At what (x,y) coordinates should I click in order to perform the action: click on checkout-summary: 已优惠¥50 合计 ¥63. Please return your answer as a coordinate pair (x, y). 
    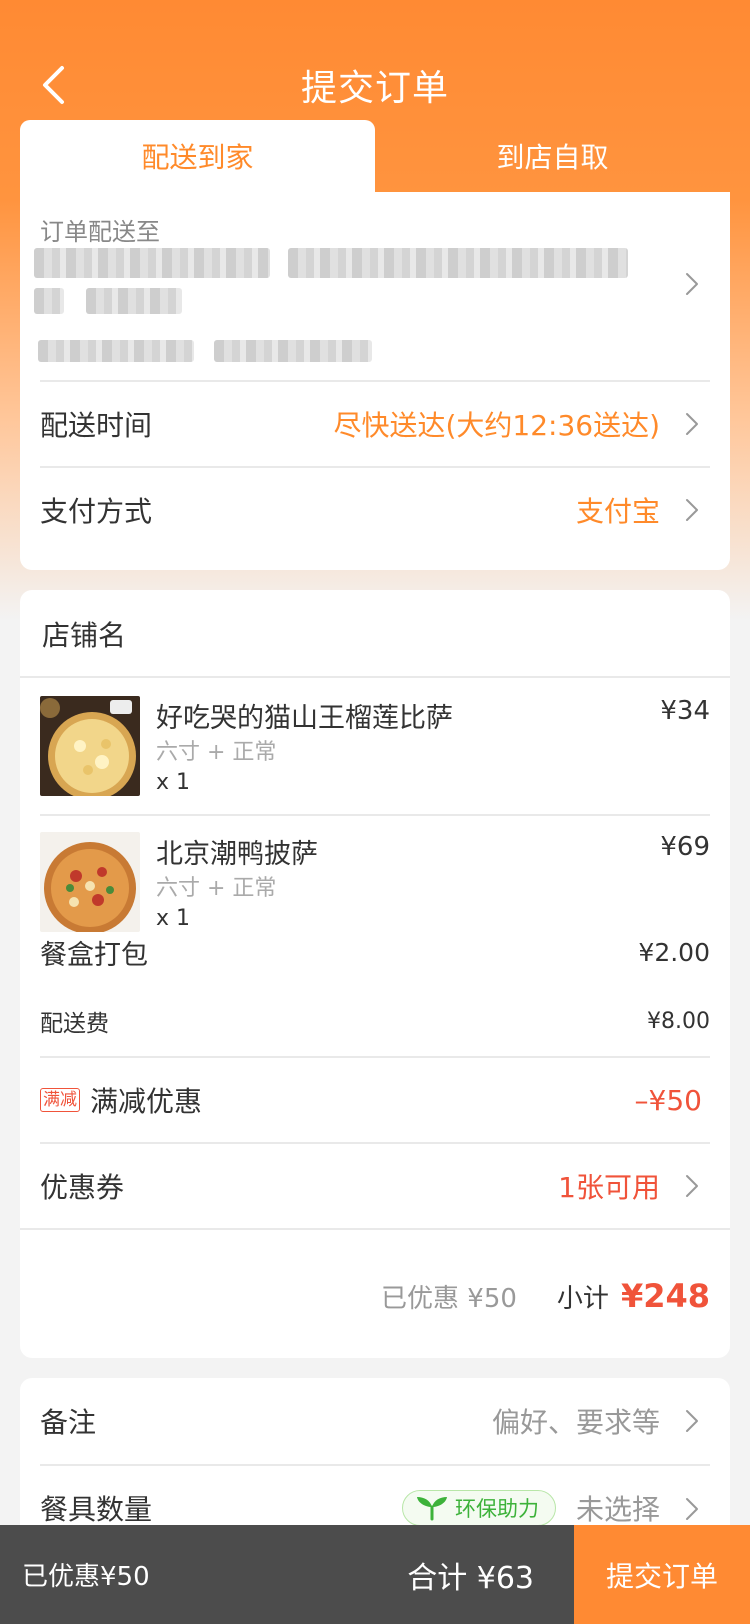
    Looking at the image, I should click on (287, 1574).